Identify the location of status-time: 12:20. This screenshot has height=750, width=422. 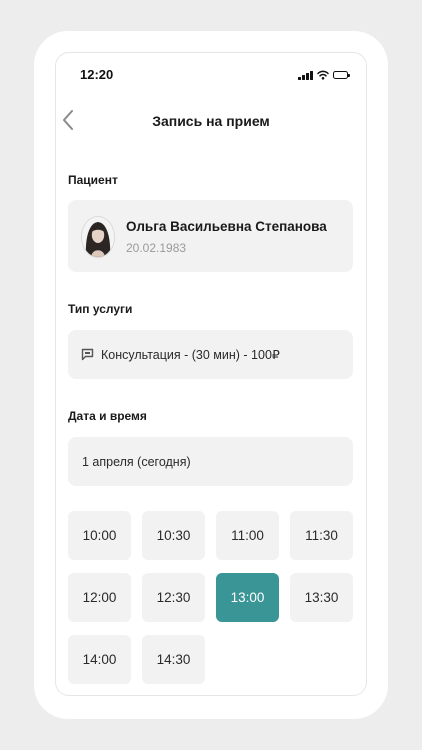
(97, 74).